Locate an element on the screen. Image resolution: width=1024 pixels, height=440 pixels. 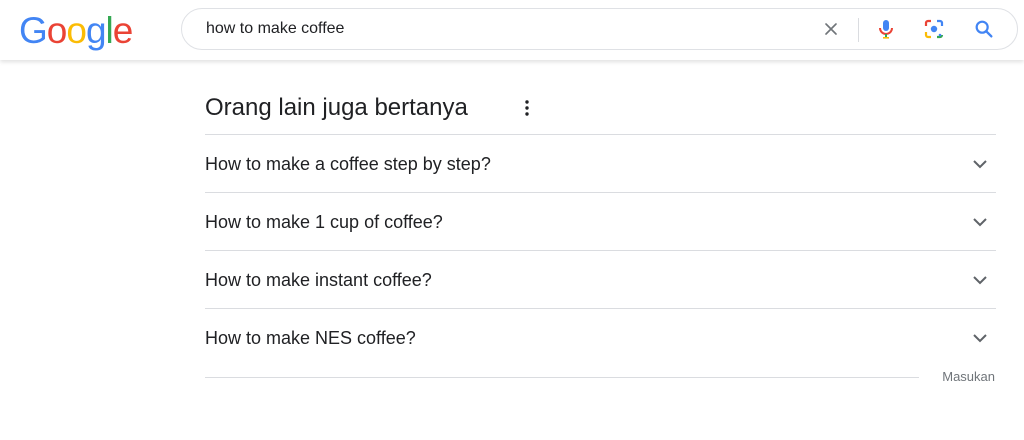
search-divider is located at coordinates (858, 30).